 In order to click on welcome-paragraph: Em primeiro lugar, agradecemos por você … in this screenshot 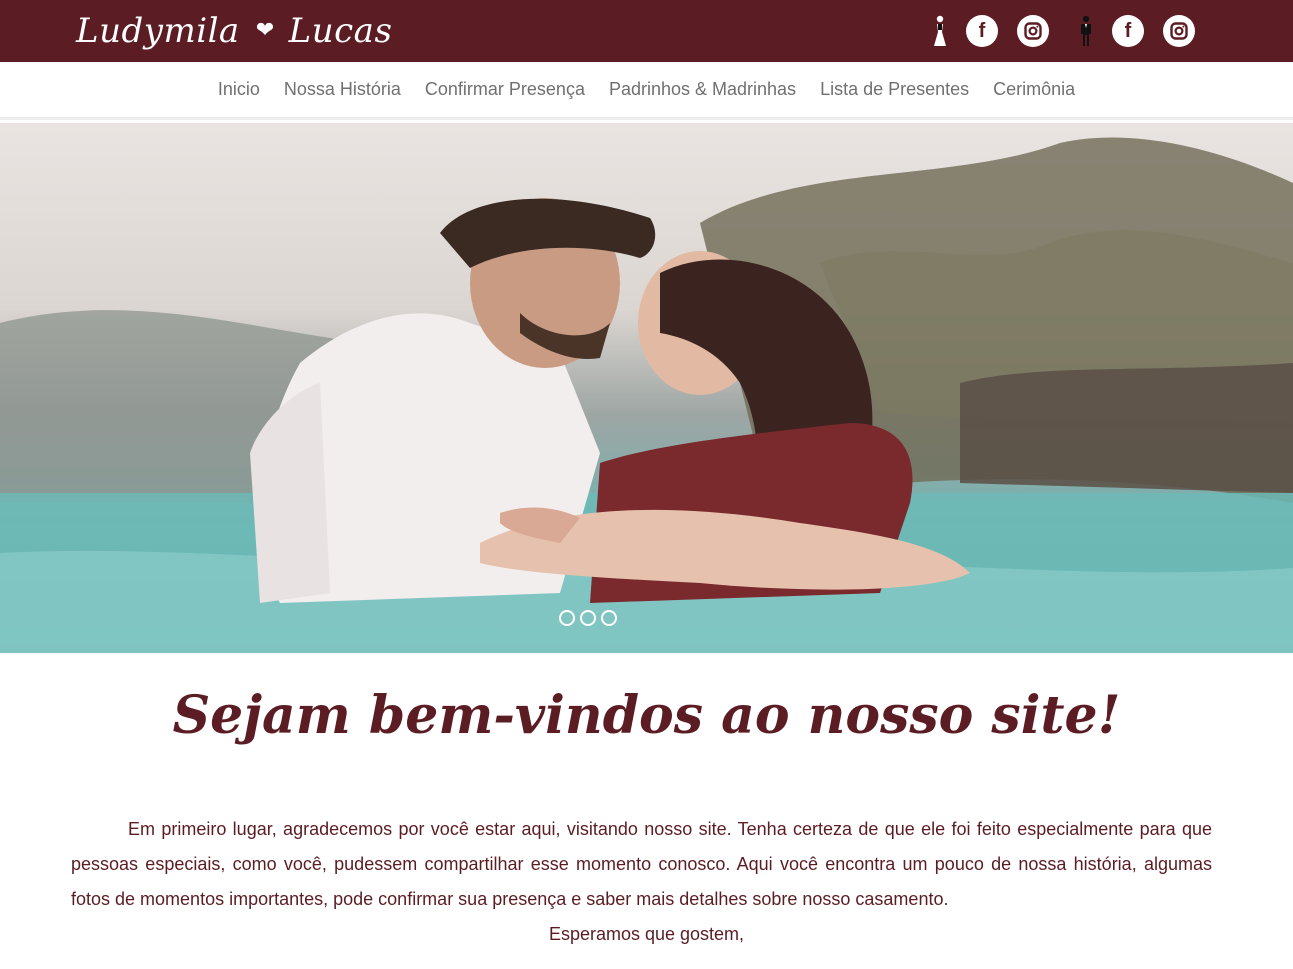, I will do `click(641, 864)`.